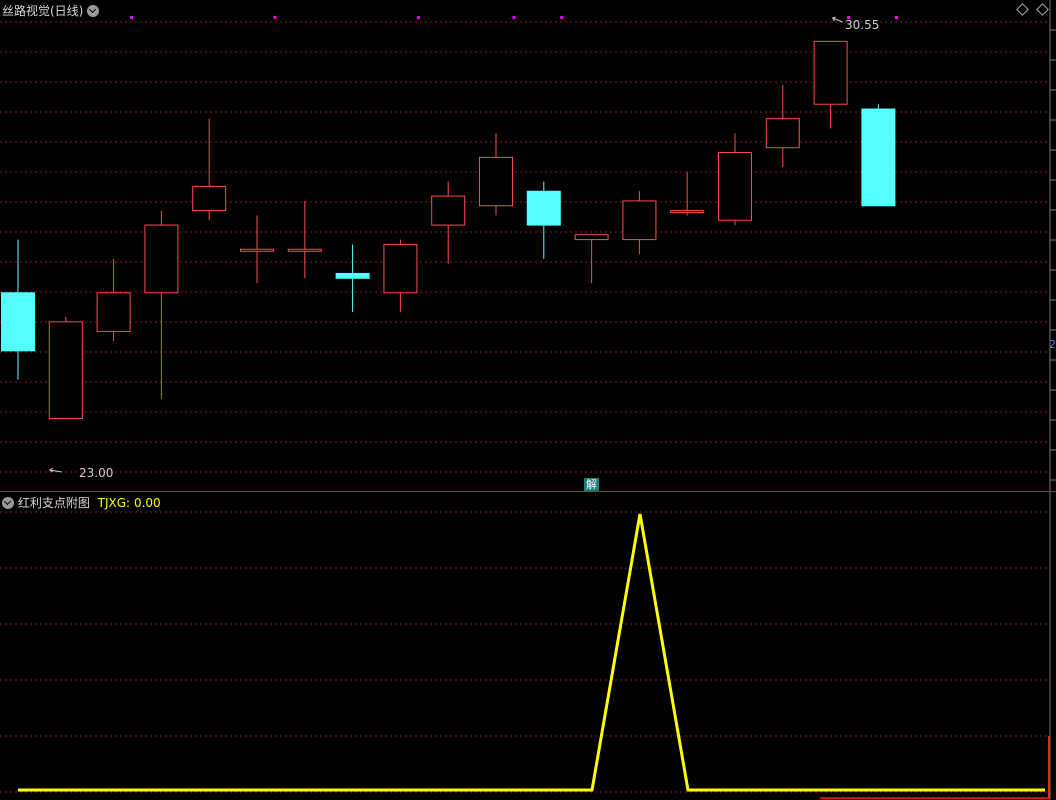 The width and height of the screenshot is (1056, 800). Describe the element at coordinates (147, 503) in the screenshot. I see `indicator-value: 0.00` at that location.